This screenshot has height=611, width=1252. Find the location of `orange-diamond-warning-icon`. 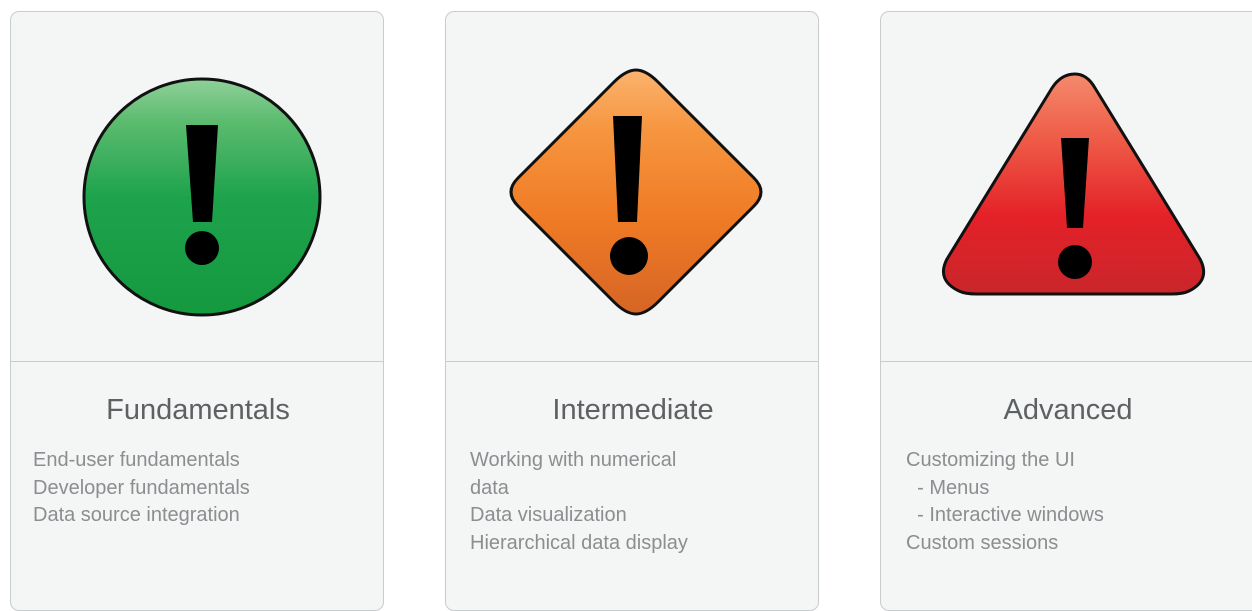

orange-diamond-warning-icon is located at coordinates (636, 192).